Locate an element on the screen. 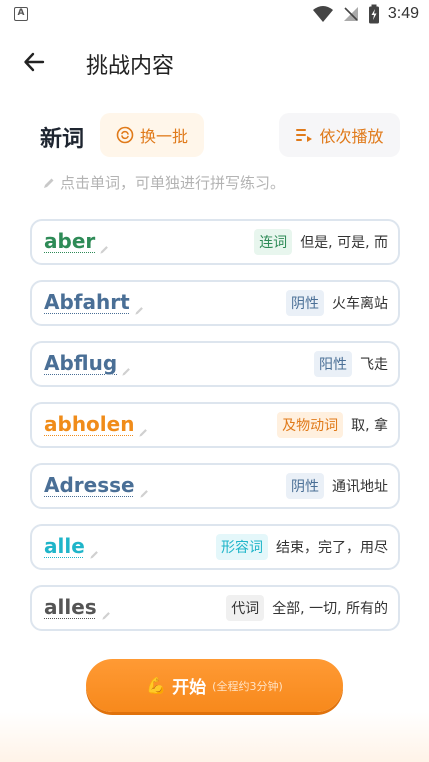  clock: 3:49 is located at coordinates (403, 13).